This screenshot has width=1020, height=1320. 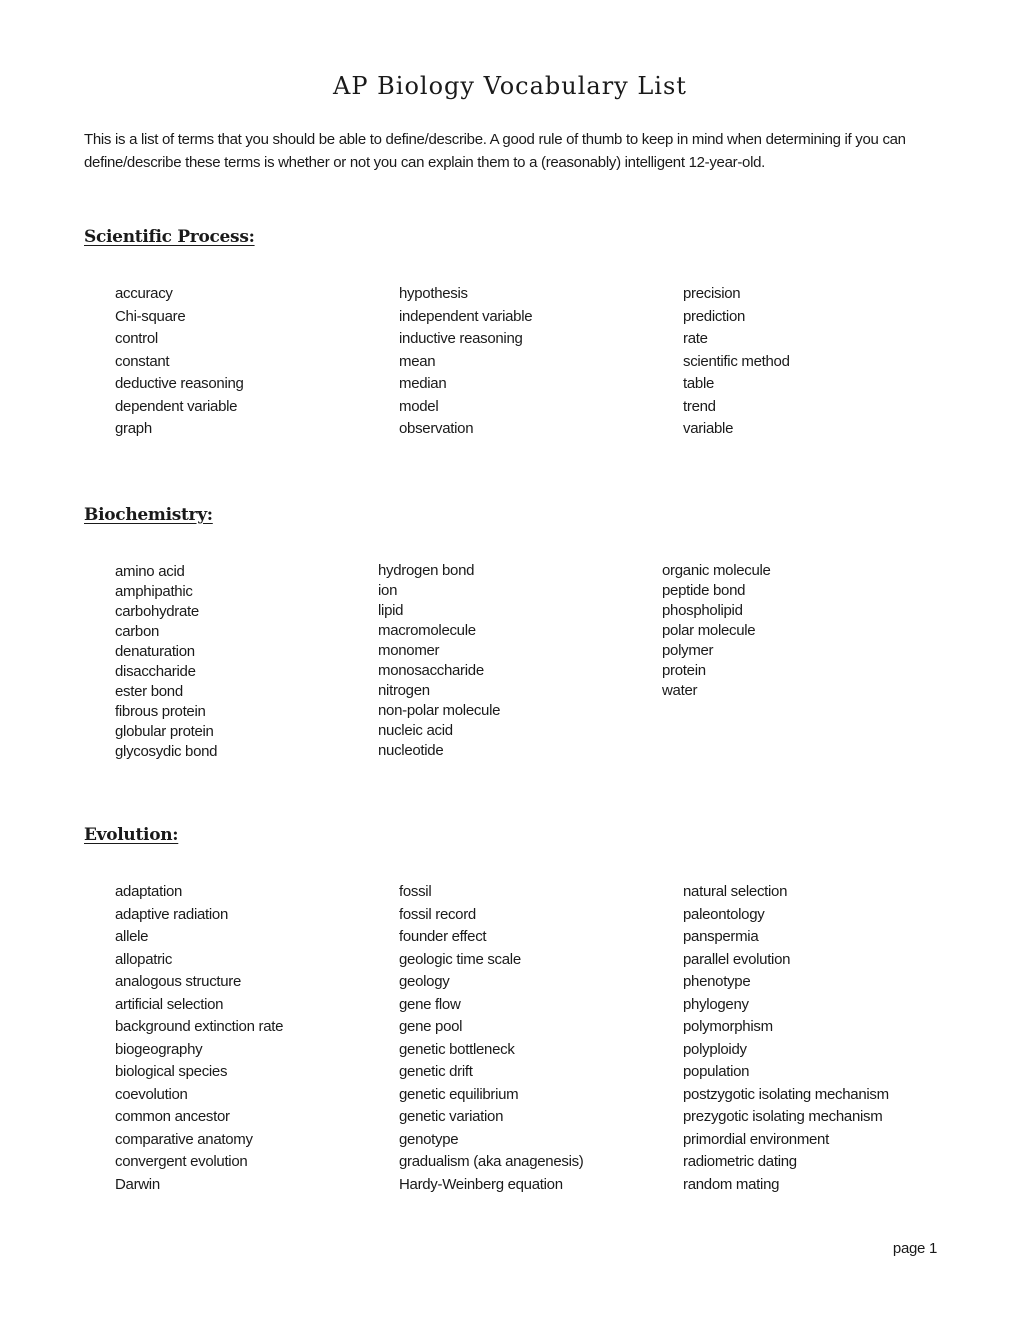 What do you see at coordinates (391, 610) in the screenshot?
I see `vocabulary-term: lipid` at bounding box center [391, 610].